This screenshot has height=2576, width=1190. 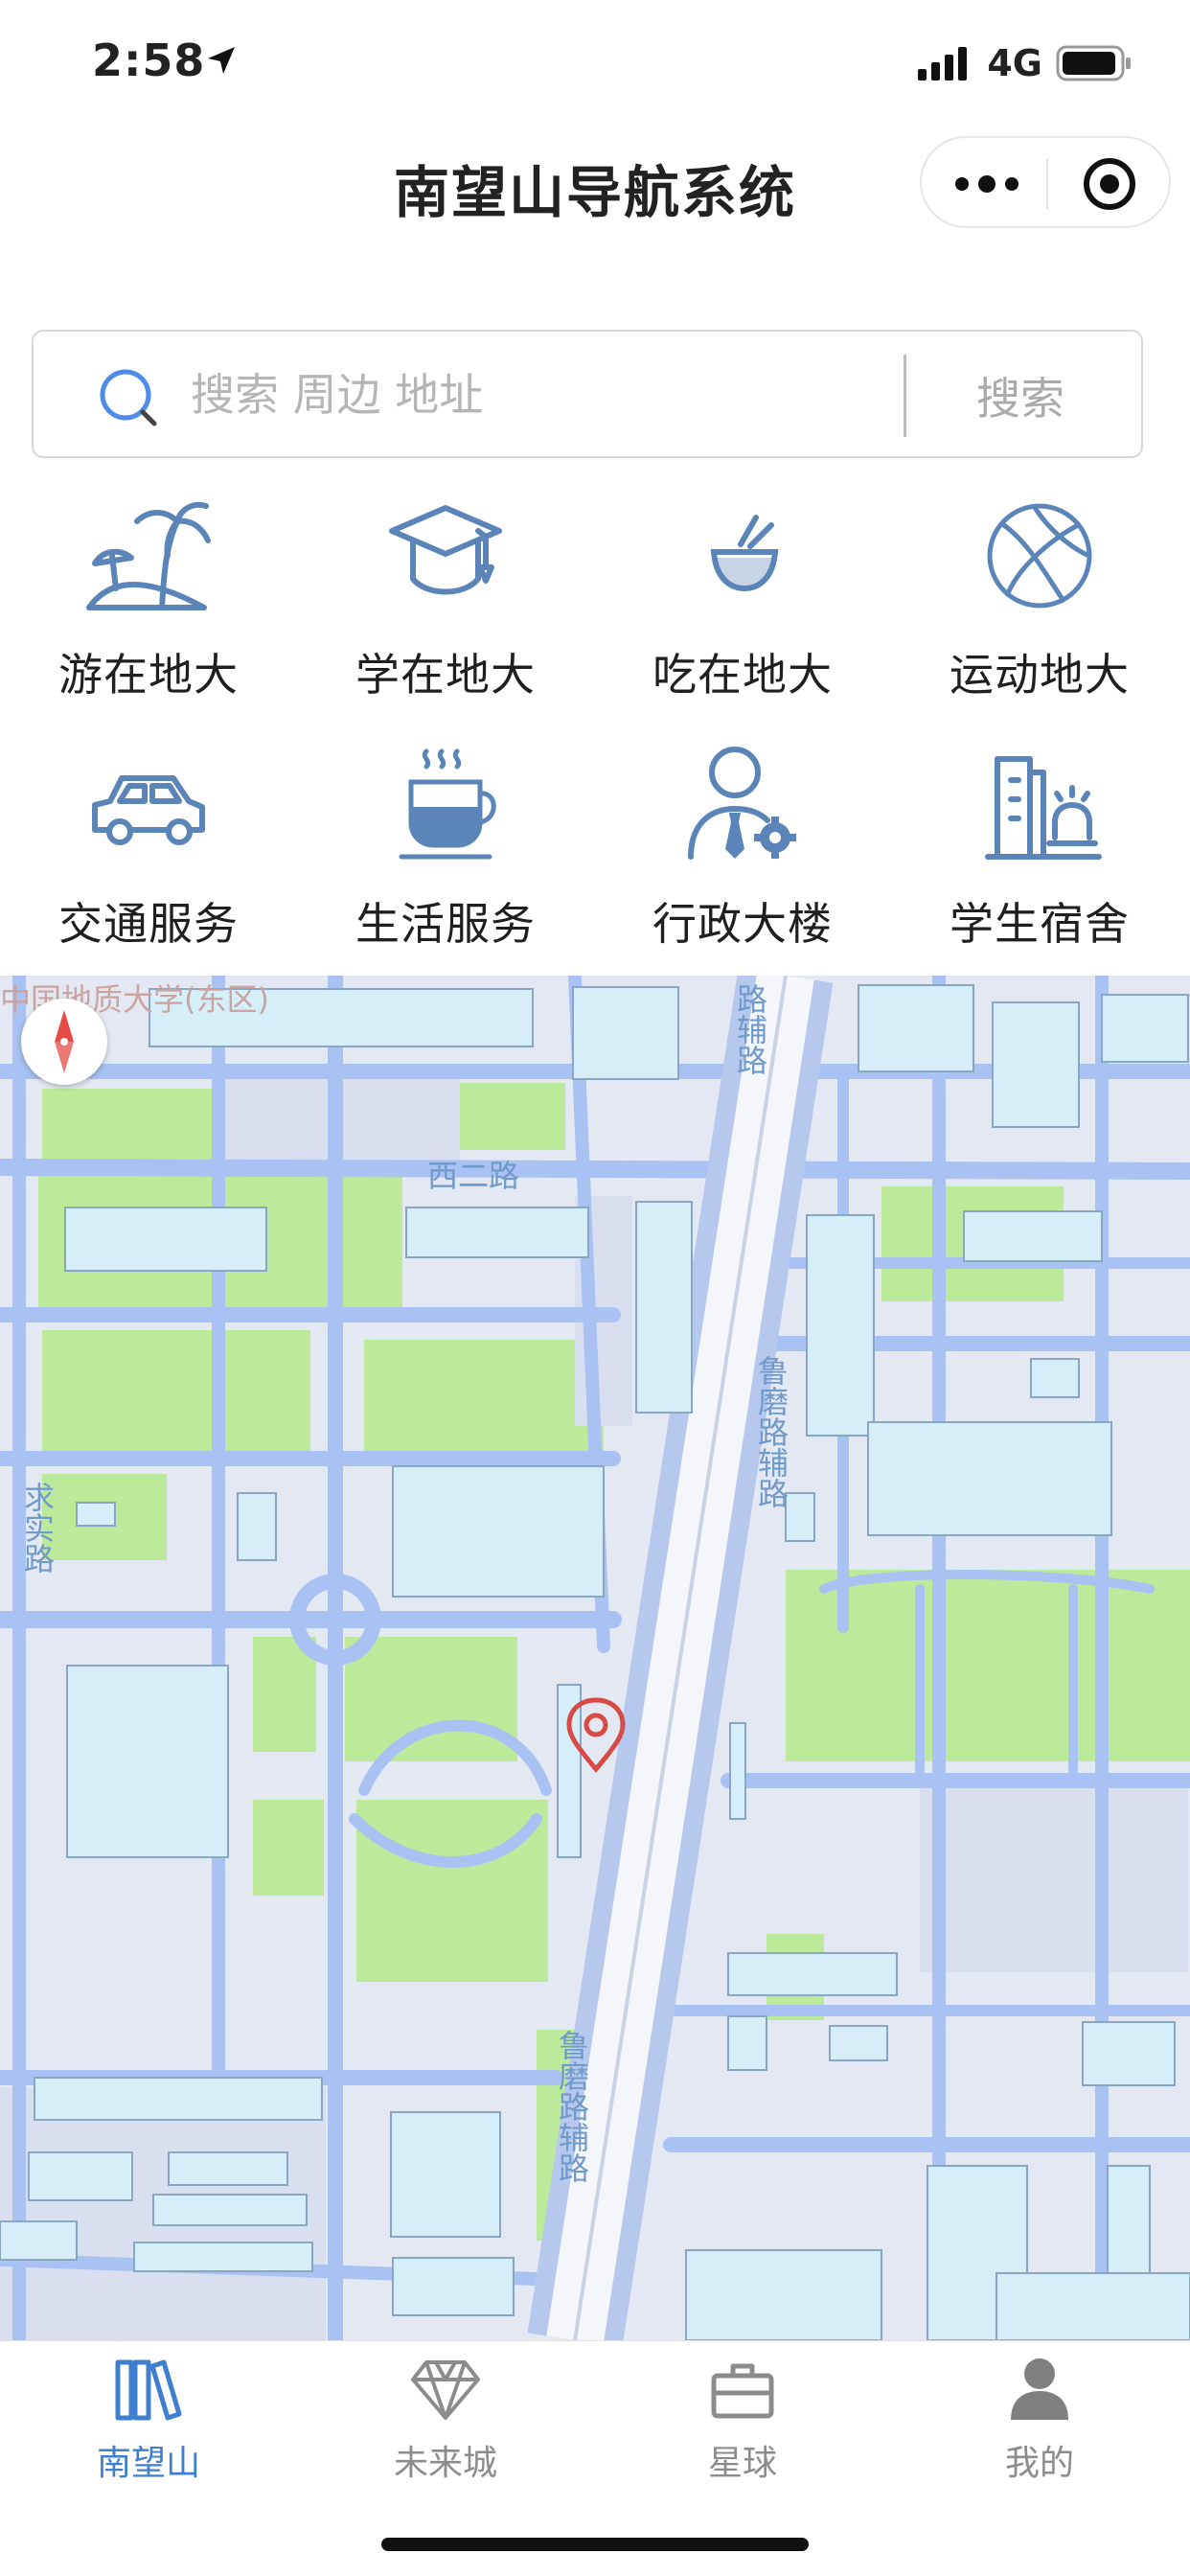 What do you see at coordinates (474, 1176) in the screenshot?
I see `map-label-west-road: 西二路` at bounding box center [474, 1176].